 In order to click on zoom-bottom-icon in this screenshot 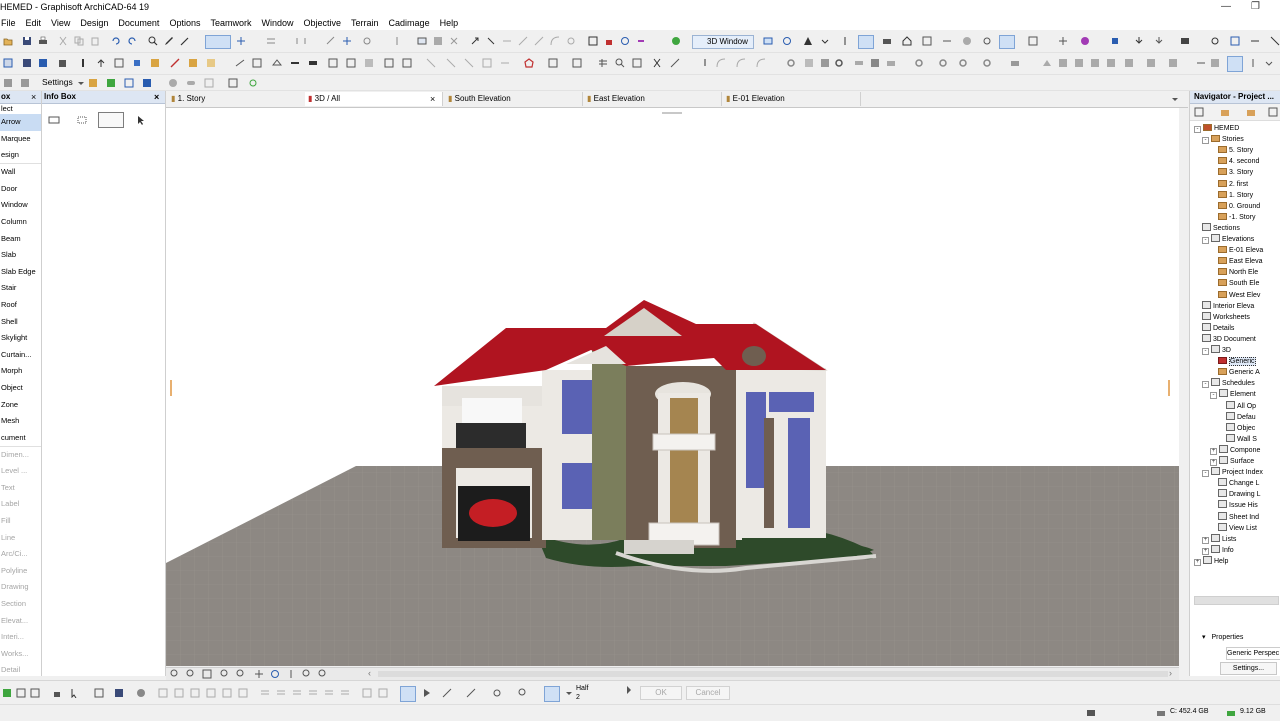, I will do `click(523, 693)`.